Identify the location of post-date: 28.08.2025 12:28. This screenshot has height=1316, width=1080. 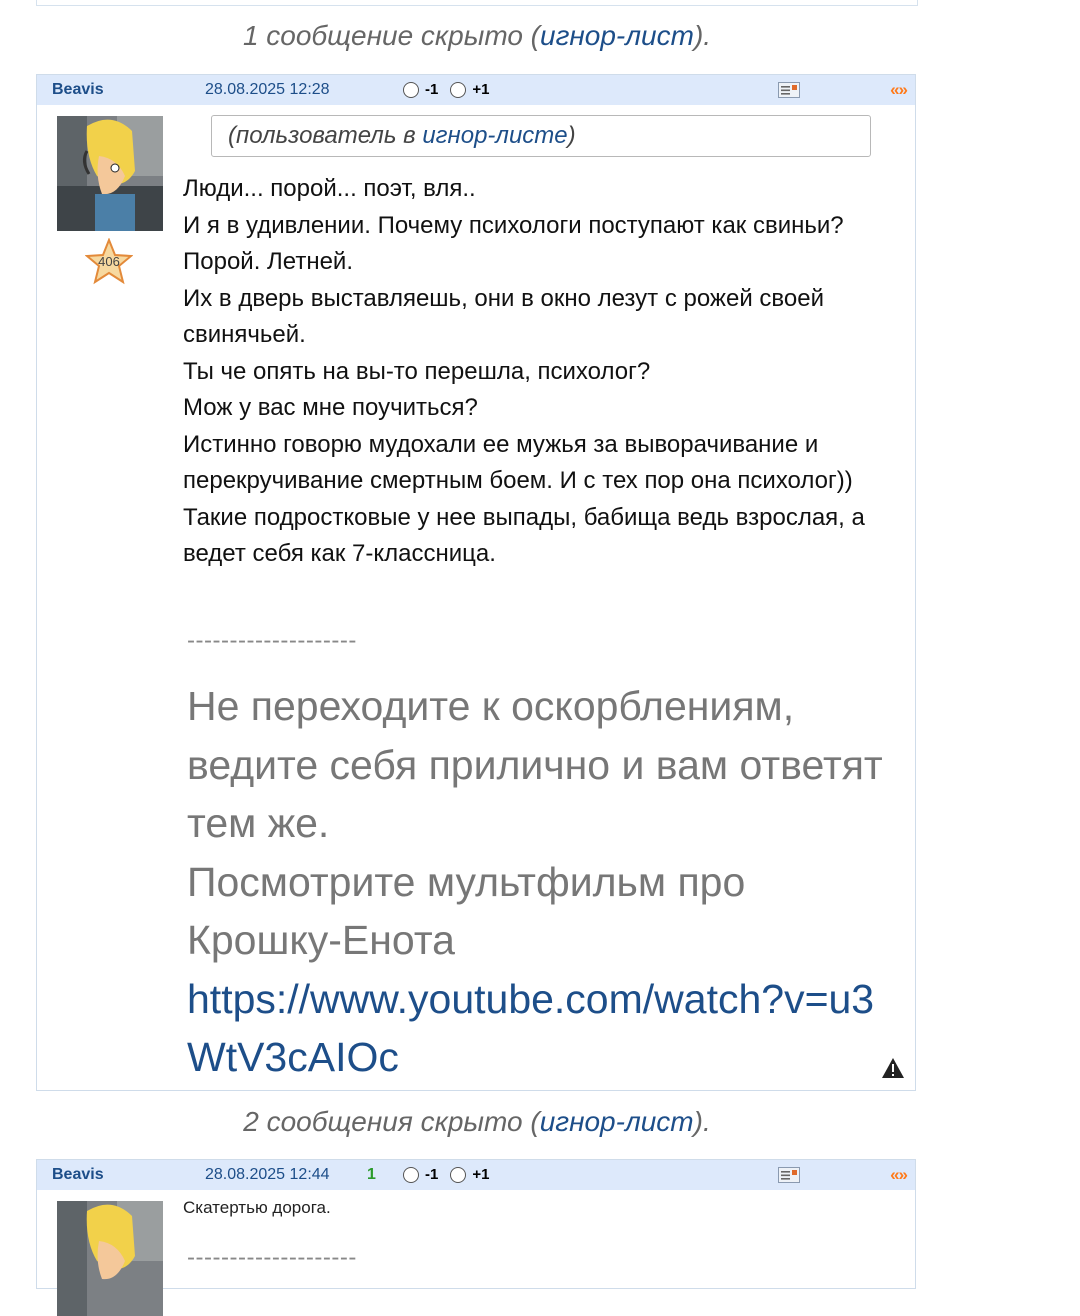
(267, 90).